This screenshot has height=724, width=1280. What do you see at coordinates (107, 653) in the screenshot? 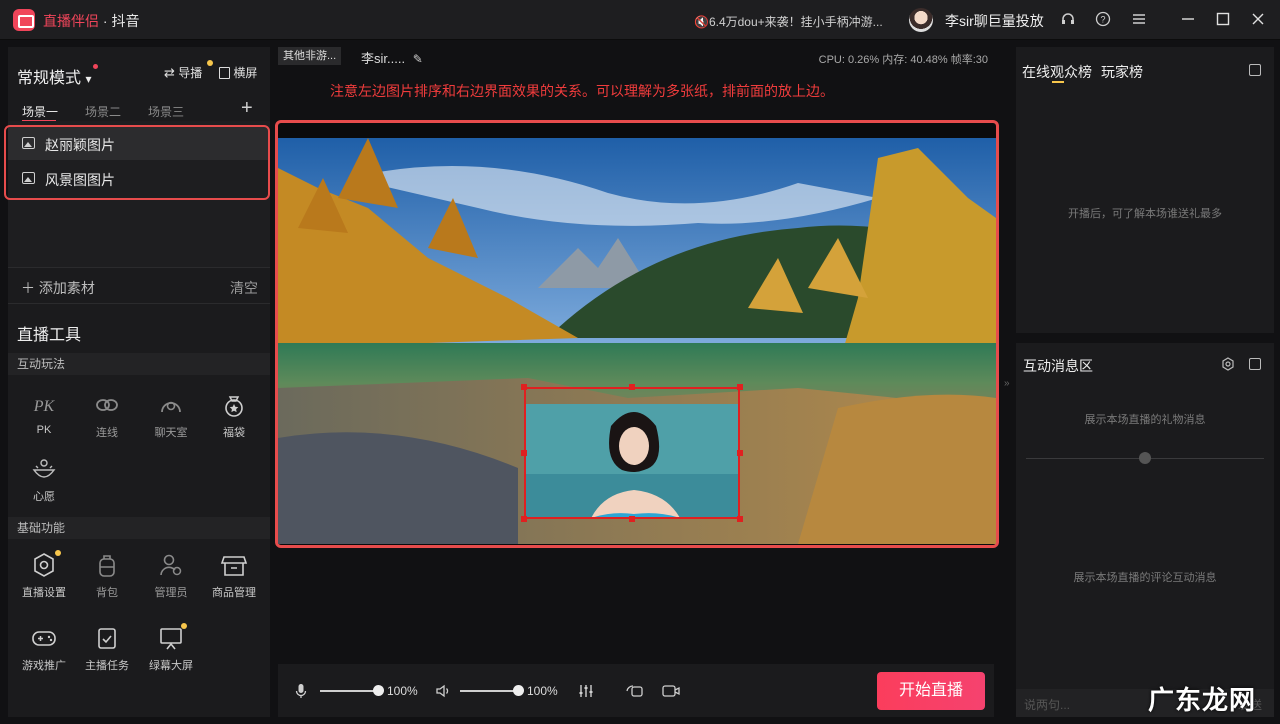
I see `tool-streamer-tasks: 主播任务` at bounding box center [107, 653].